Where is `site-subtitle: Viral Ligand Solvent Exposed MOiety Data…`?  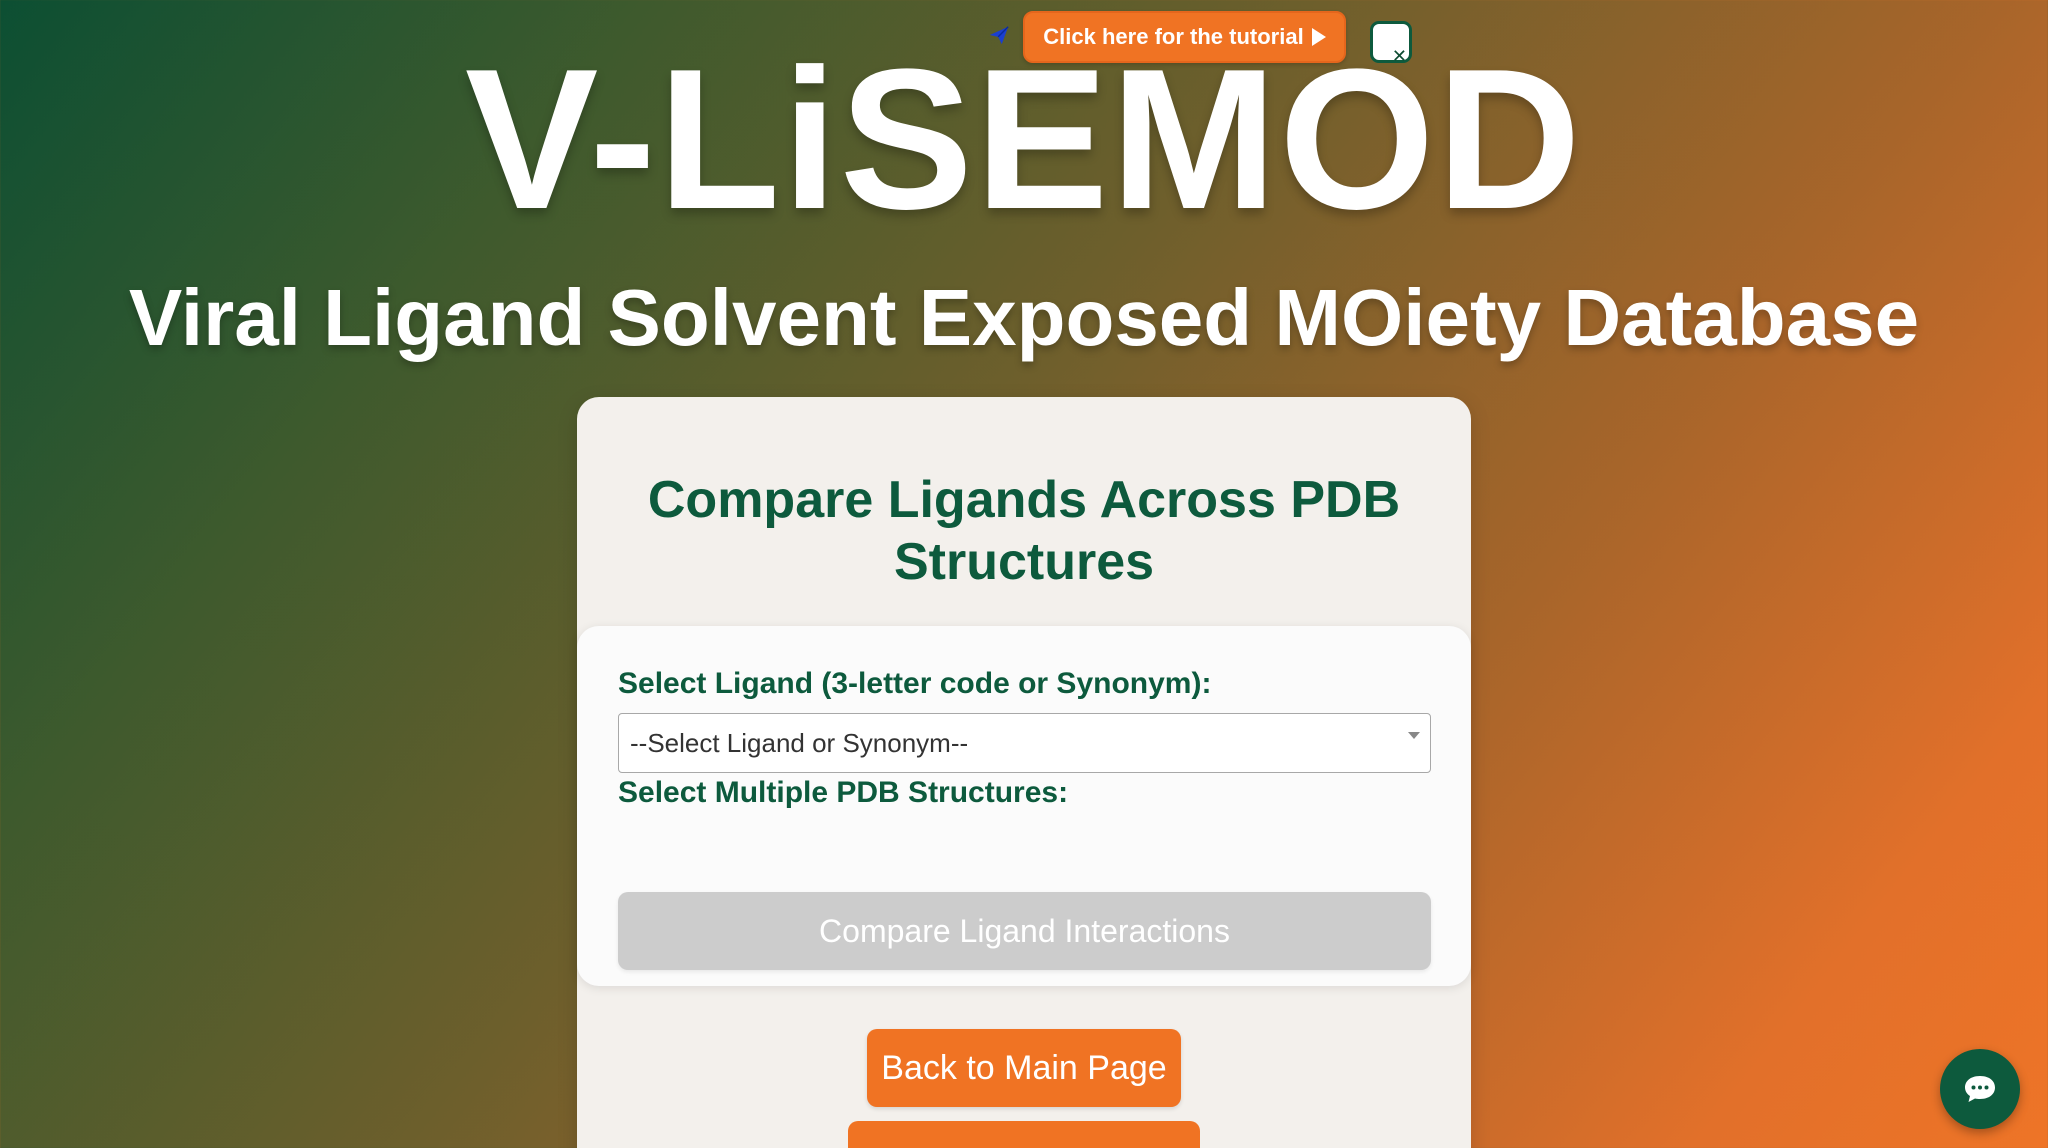 site-subtitle: Viral Ligand Solvent Exposed MOiety Data… is located at coordinates (1024, 317).